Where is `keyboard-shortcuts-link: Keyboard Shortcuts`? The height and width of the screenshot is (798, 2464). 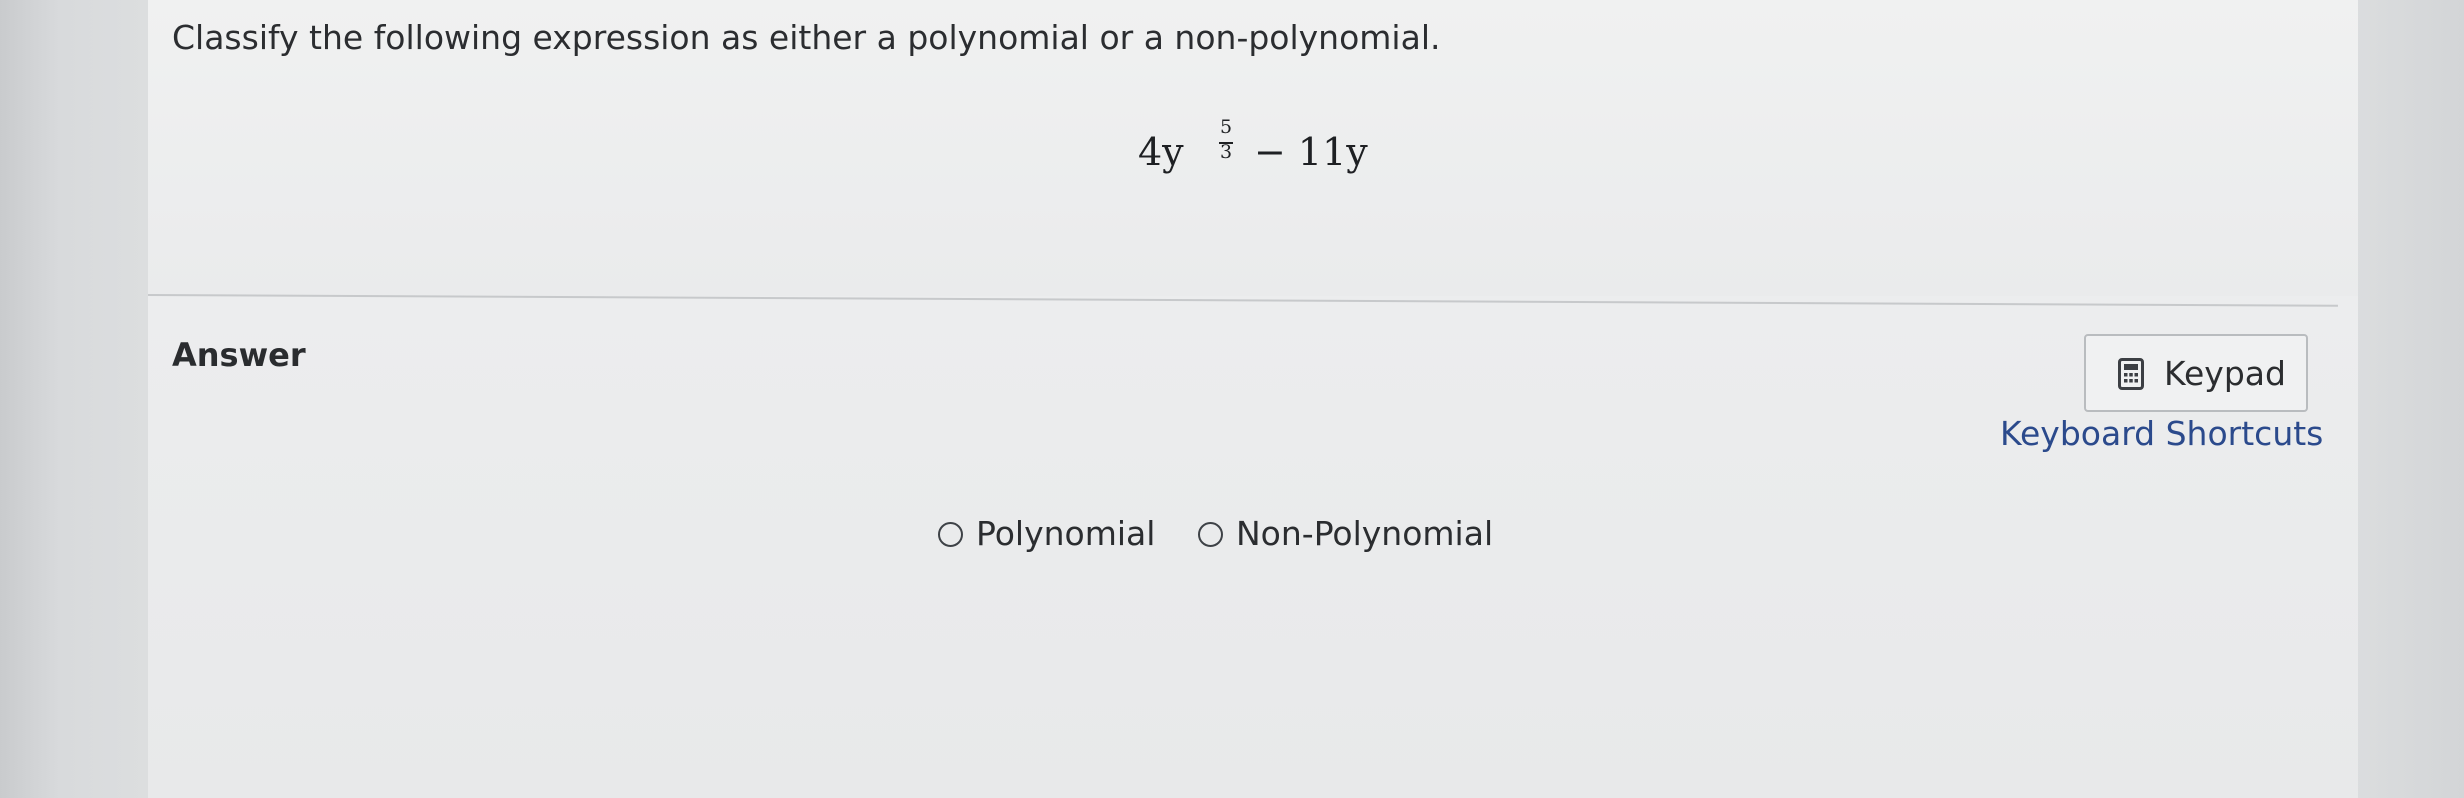
keyboard-shortcuts-link: Keyboard Shortcuts is located at coordinates (2161, 433).